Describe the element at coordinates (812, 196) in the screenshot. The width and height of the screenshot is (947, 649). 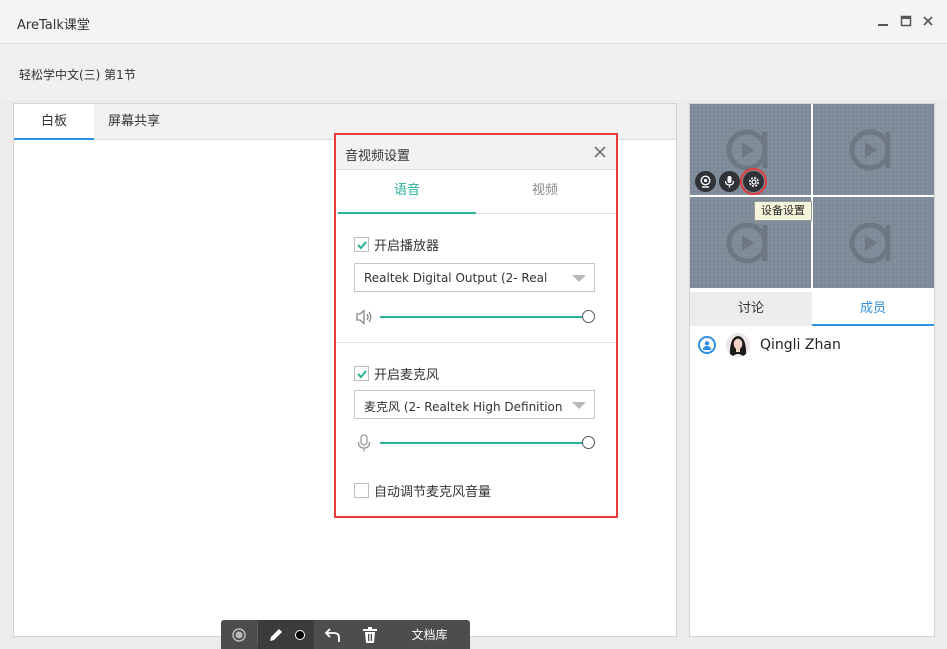
I see `video-grid: 设备设置` at that location.